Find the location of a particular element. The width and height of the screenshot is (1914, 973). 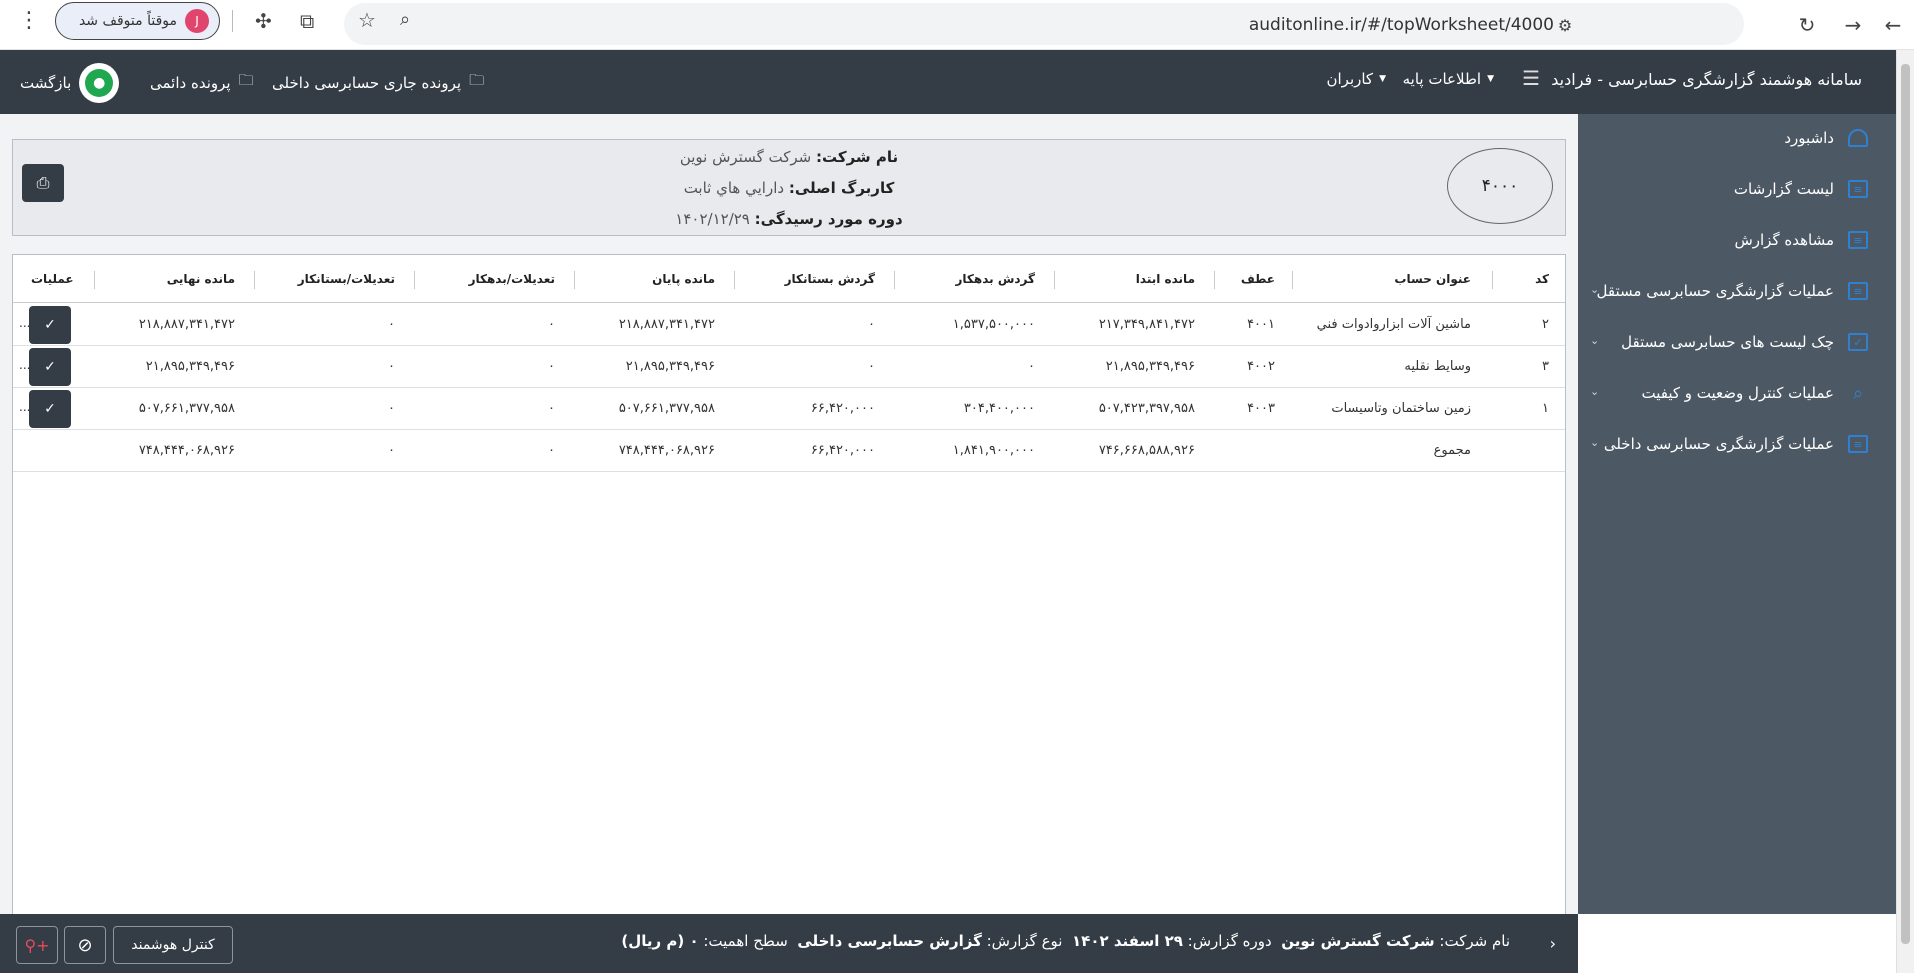

cell-account-title: وسايط نقليه is located at coordinates (1437, 366).